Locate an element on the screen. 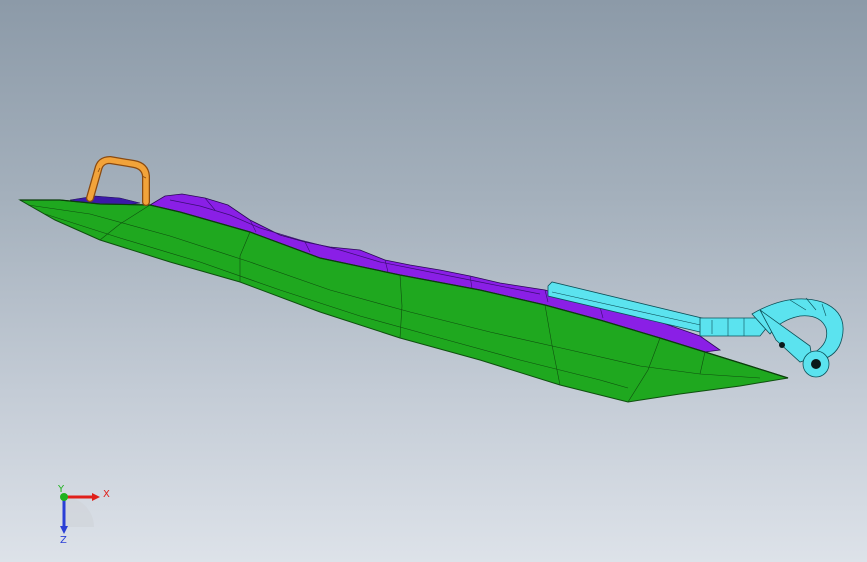 The image size is (867, 562). z-axis-label: Z is located at coordinates (63, 540).